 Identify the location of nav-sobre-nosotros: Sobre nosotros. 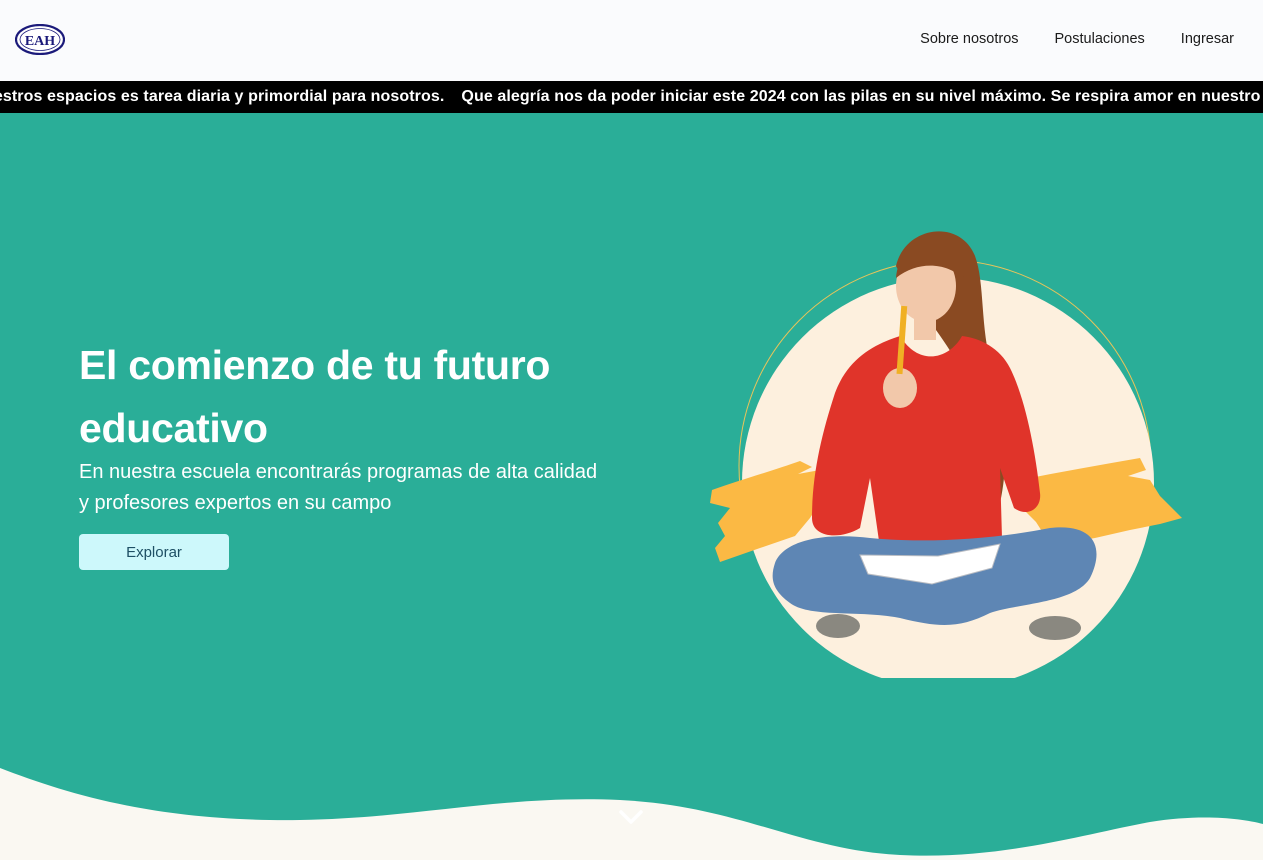
(969, 39).